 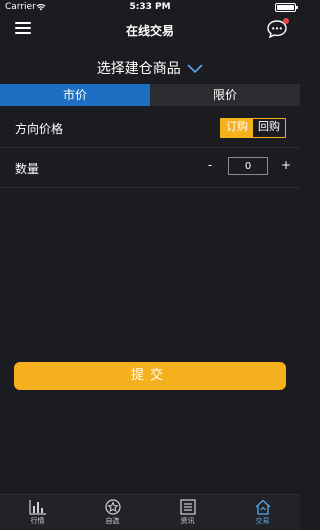 What do you see at coordinates (112, 521) in the screenshot?
I see `tabbar-label: 自选` at bounding box center [112, 521].